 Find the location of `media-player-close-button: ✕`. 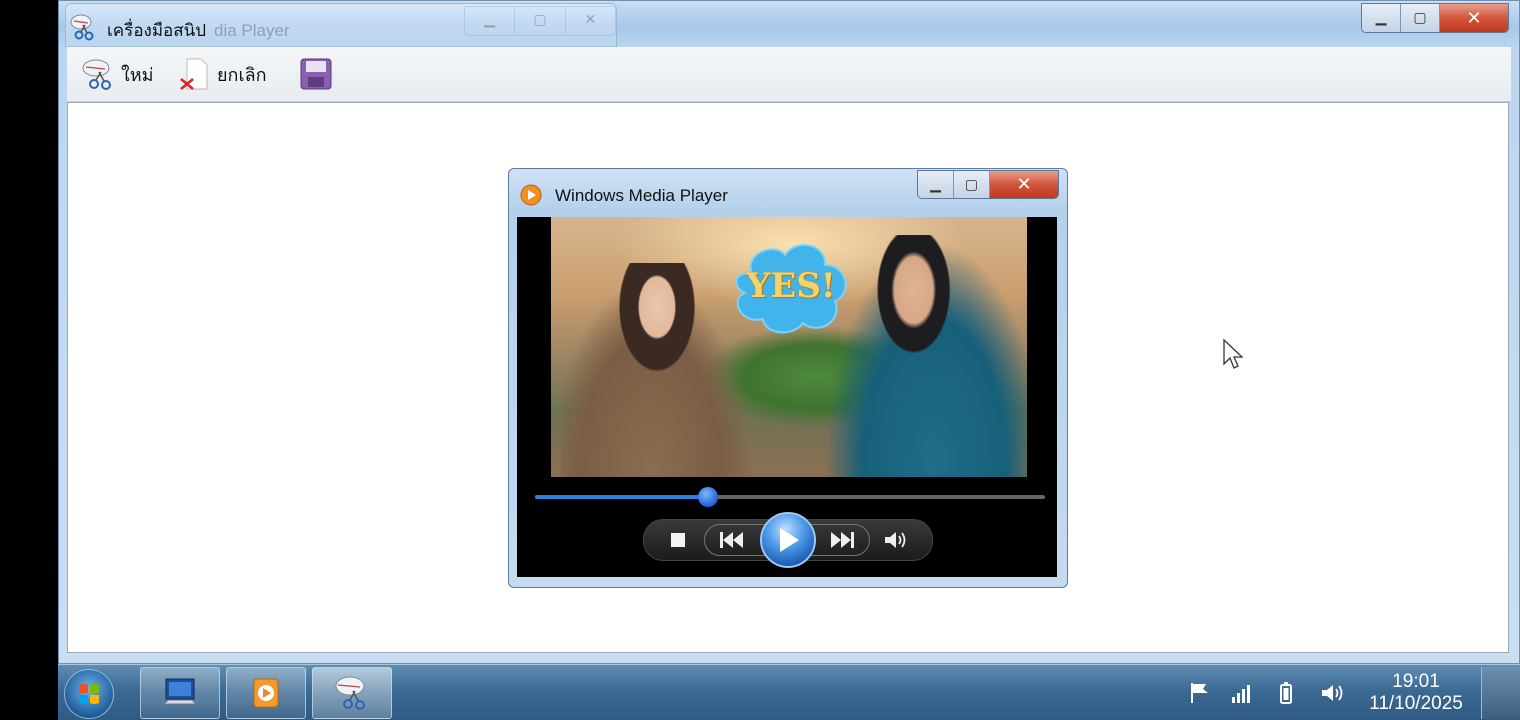

media-player-close-button: ✕ is located at coordinates (1024, 184).